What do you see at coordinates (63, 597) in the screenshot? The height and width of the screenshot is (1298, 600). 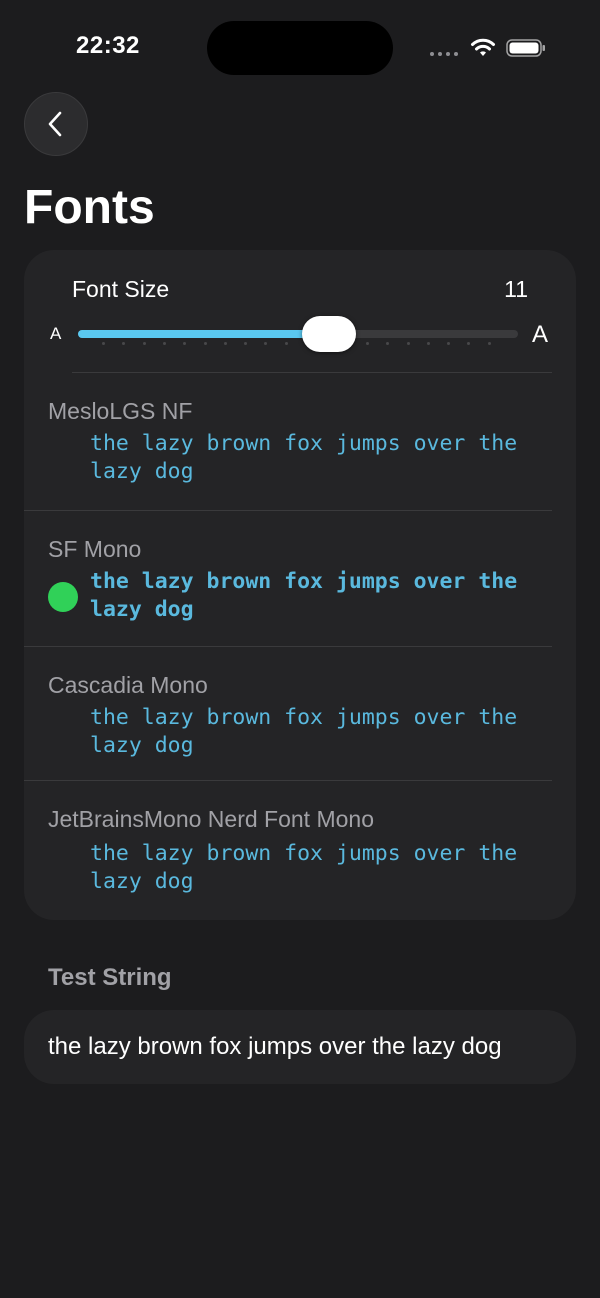 I see `selected-indicator-icon` at bounding box center [63, 597].